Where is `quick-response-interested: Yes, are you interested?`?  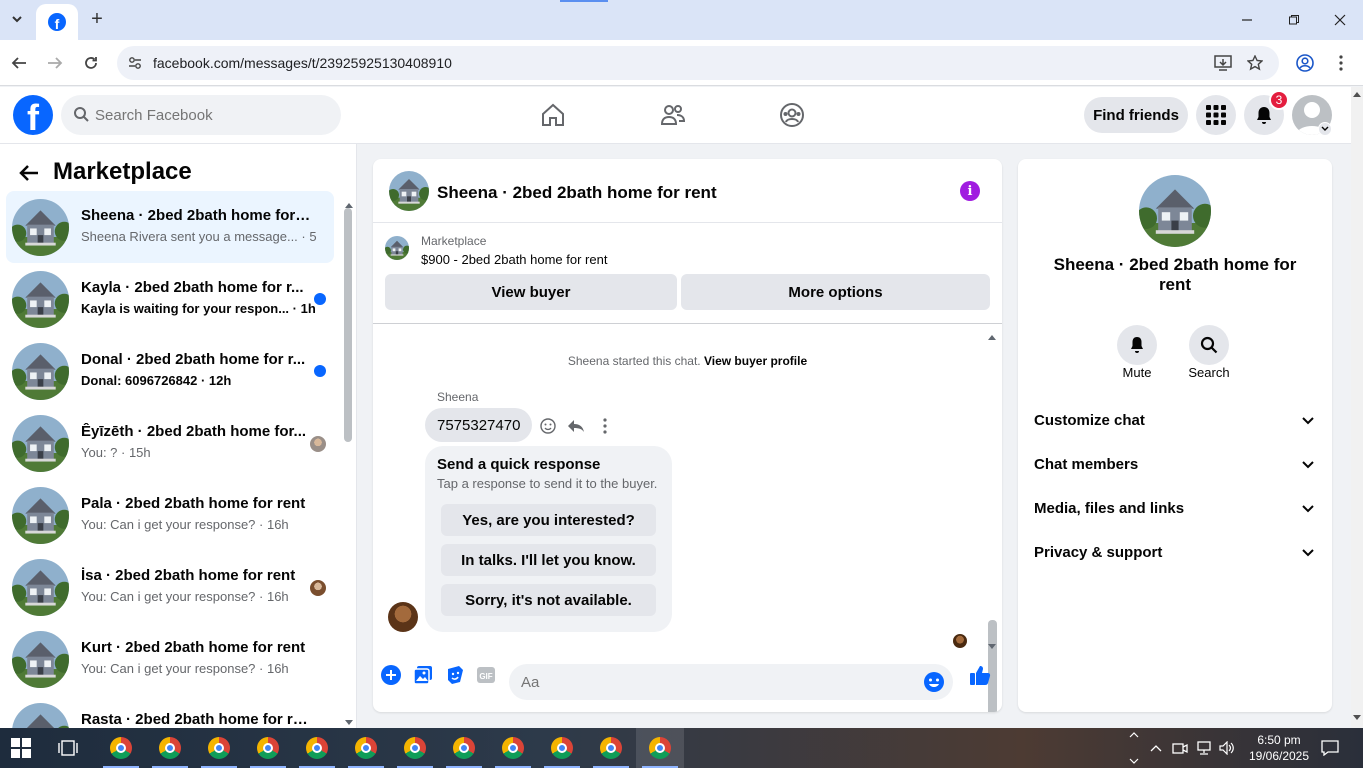 quick-response-interested: Yes, are you interested? is located at coordinates (548, 520).